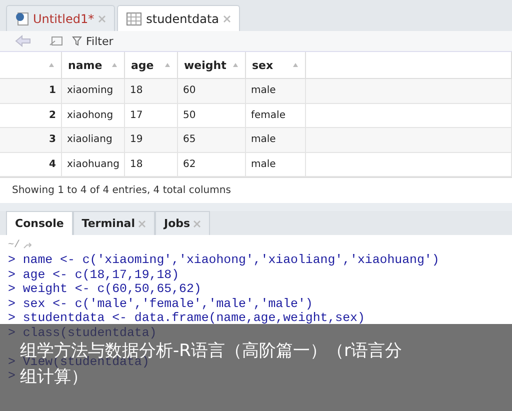  What do you see at coordinates (93, 116) in the screenshot?
I see `table-cell: xiaohong` at bounding box center [93, 116].